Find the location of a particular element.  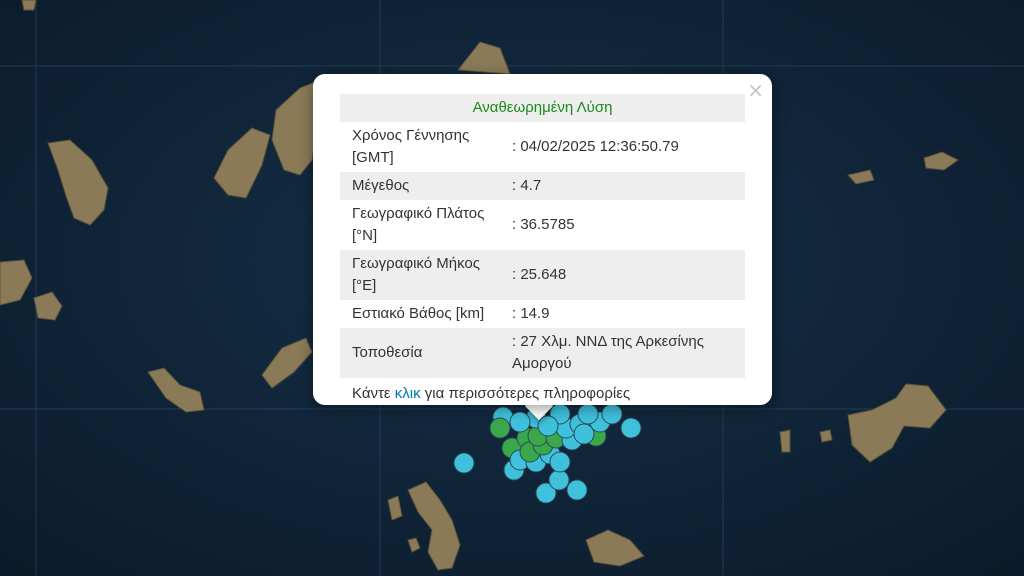

popup-title-row: Αναθεωρημένη Λύση is located at coordinates (542, 108).